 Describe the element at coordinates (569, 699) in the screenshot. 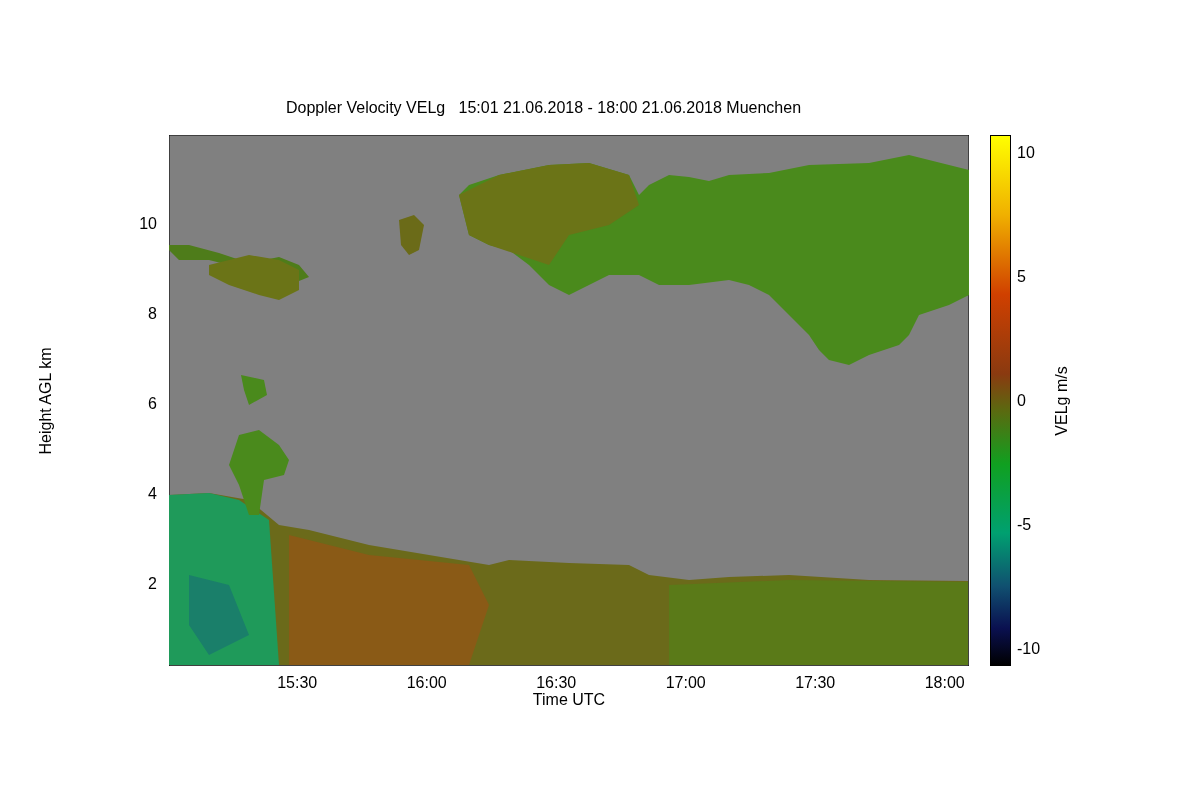

I see `x-axis-label: Time UTC` at that location.